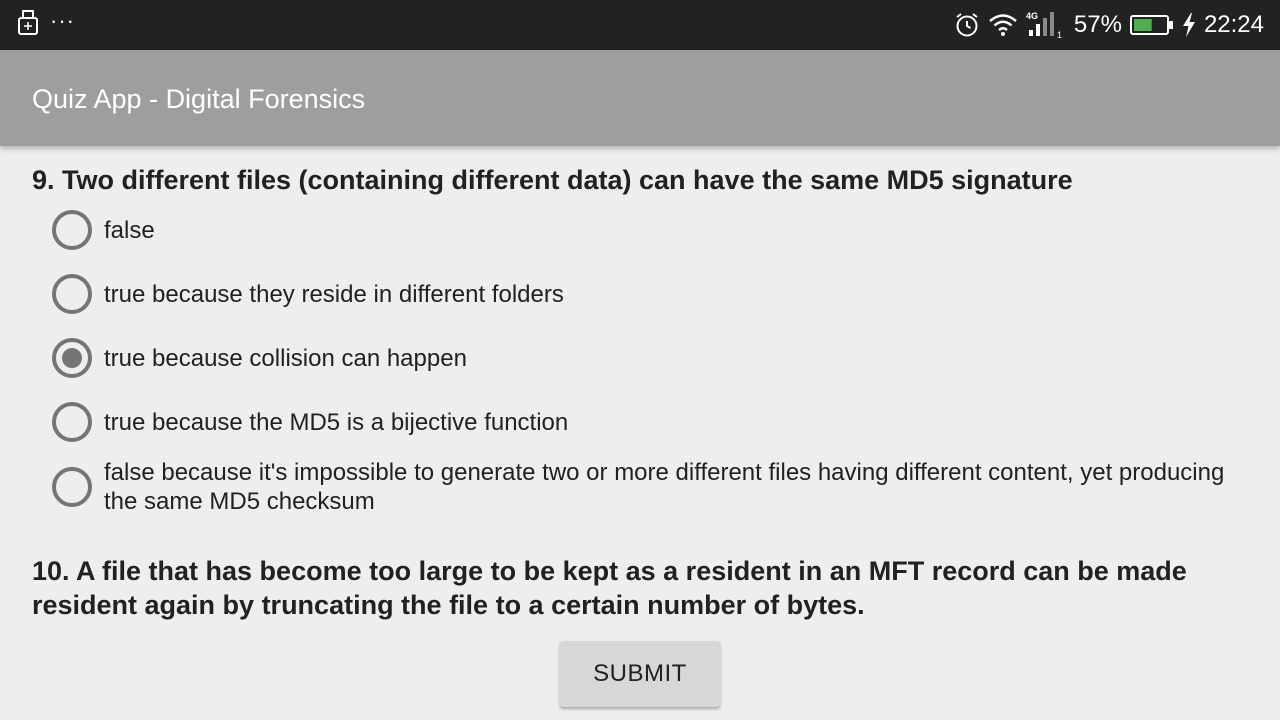  Describe the element at coordinates (640, 674) in the screenshot. I see `submit-button: SUBMIT` at that location.